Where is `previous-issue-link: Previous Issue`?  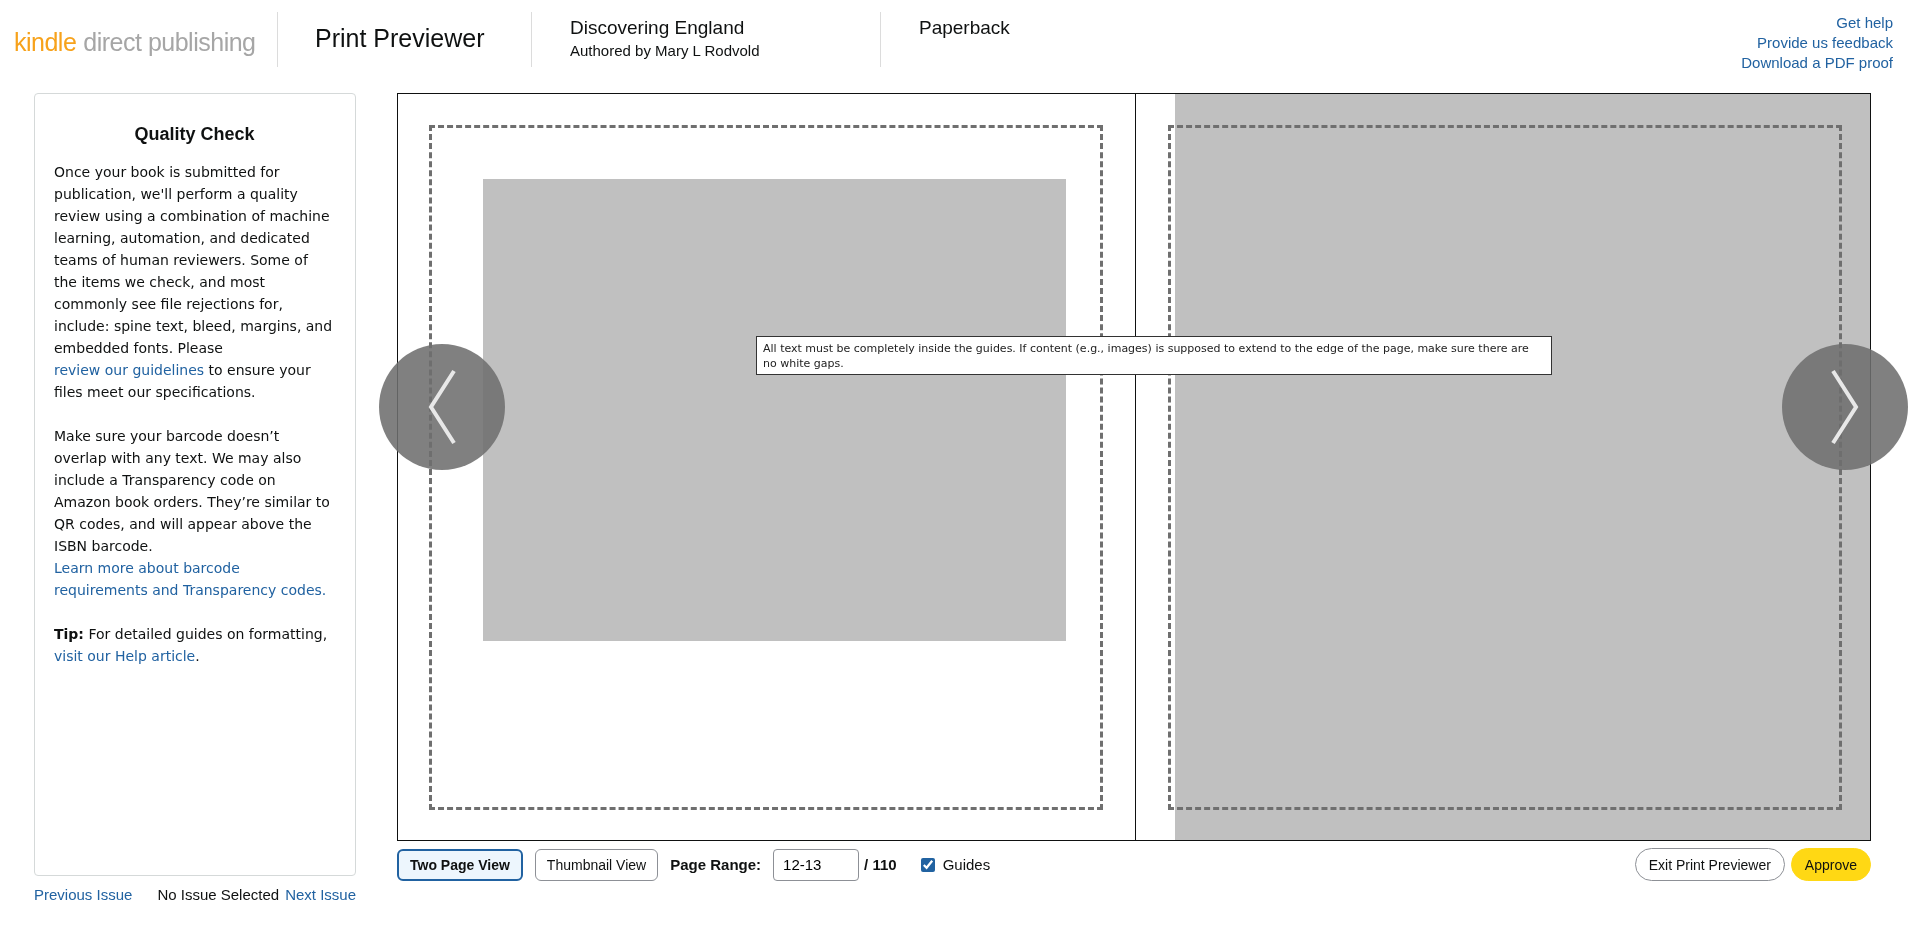
previous-issue-link: Previous Issue is located at coordinates (83, 894).